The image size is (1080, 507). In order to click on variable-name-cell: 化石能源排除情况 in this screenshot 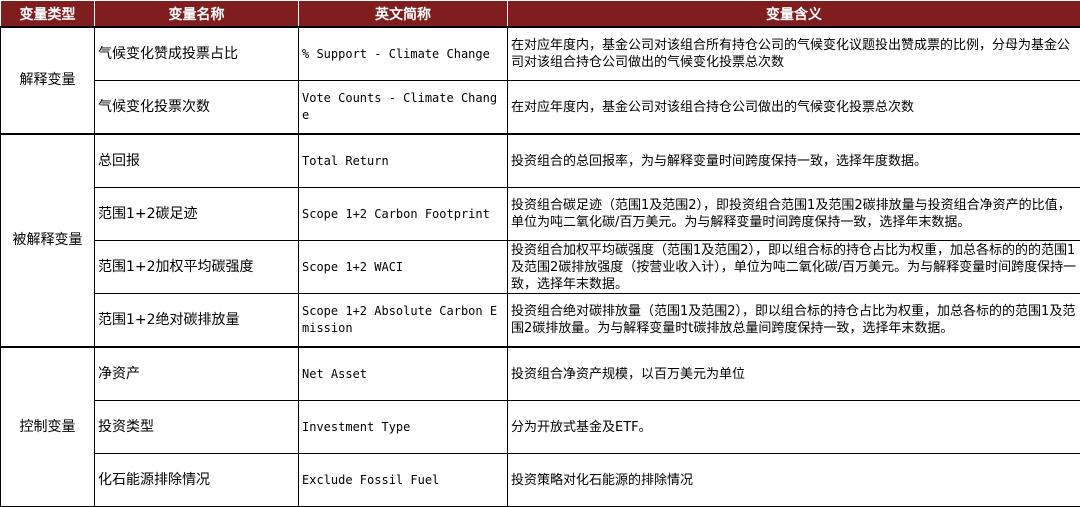, I will do `click(197, 480)`.